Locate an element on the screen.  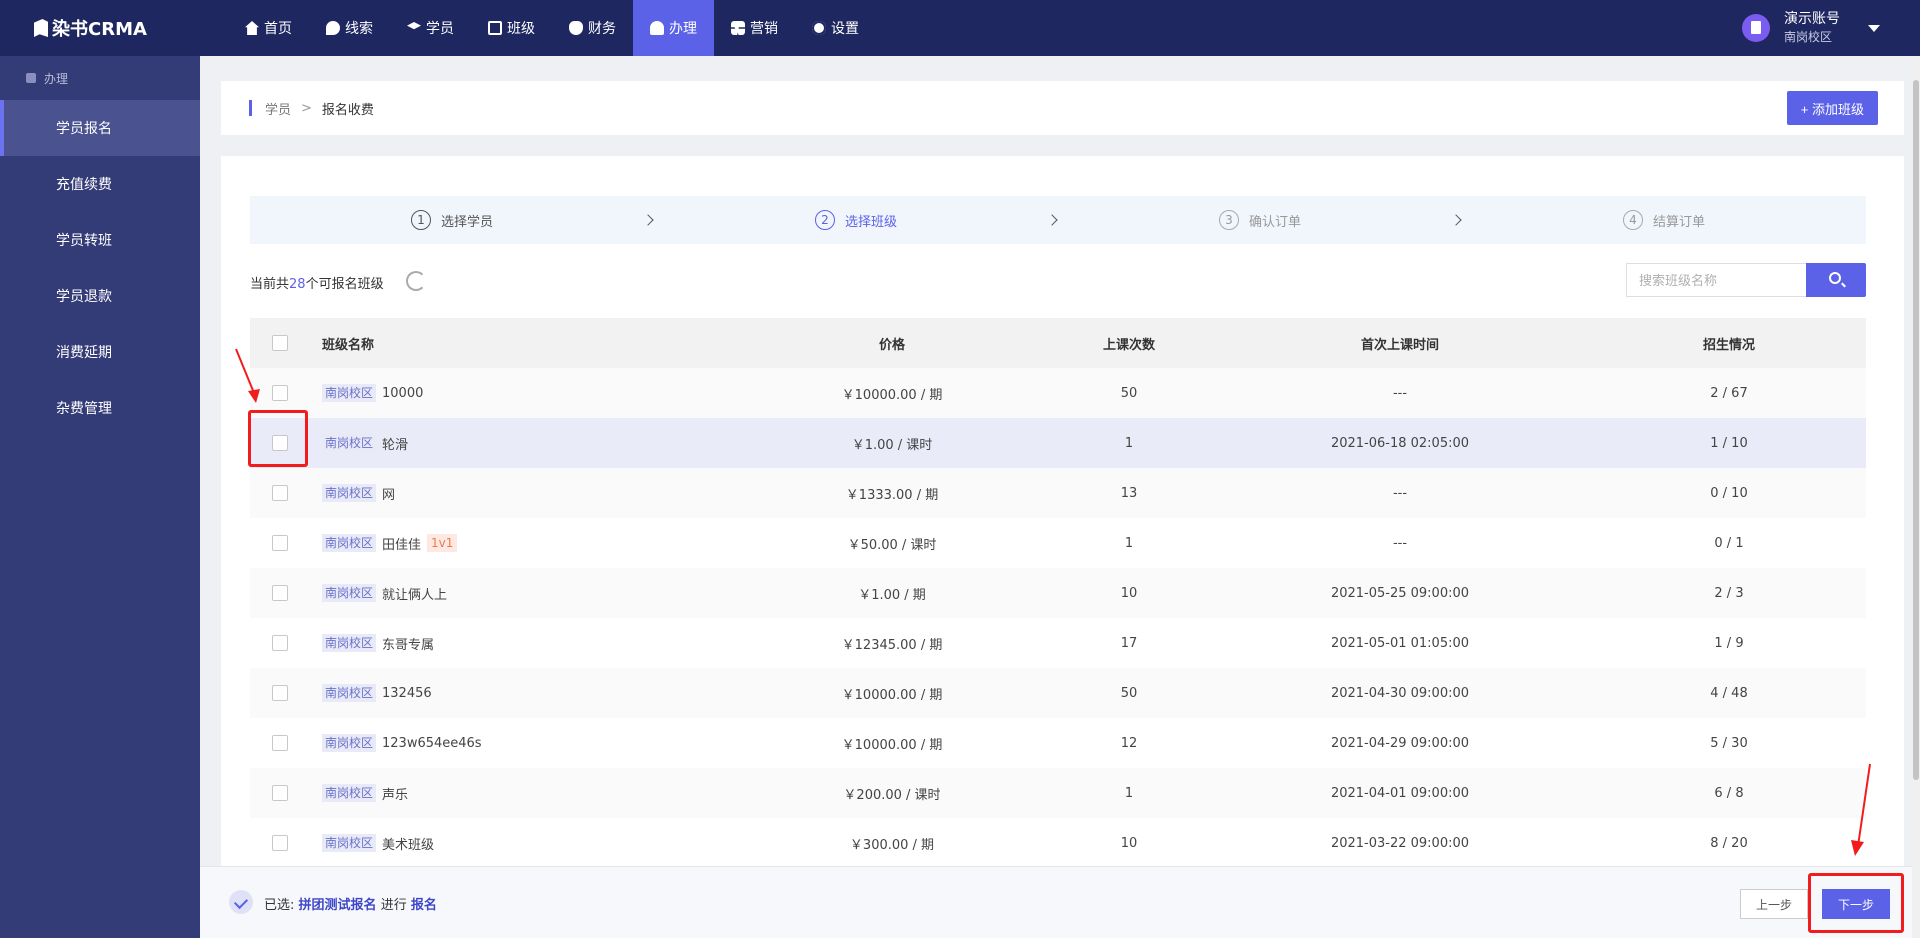
class-price: ￥50.00 / 课时 is located at coordinates (892, 545).